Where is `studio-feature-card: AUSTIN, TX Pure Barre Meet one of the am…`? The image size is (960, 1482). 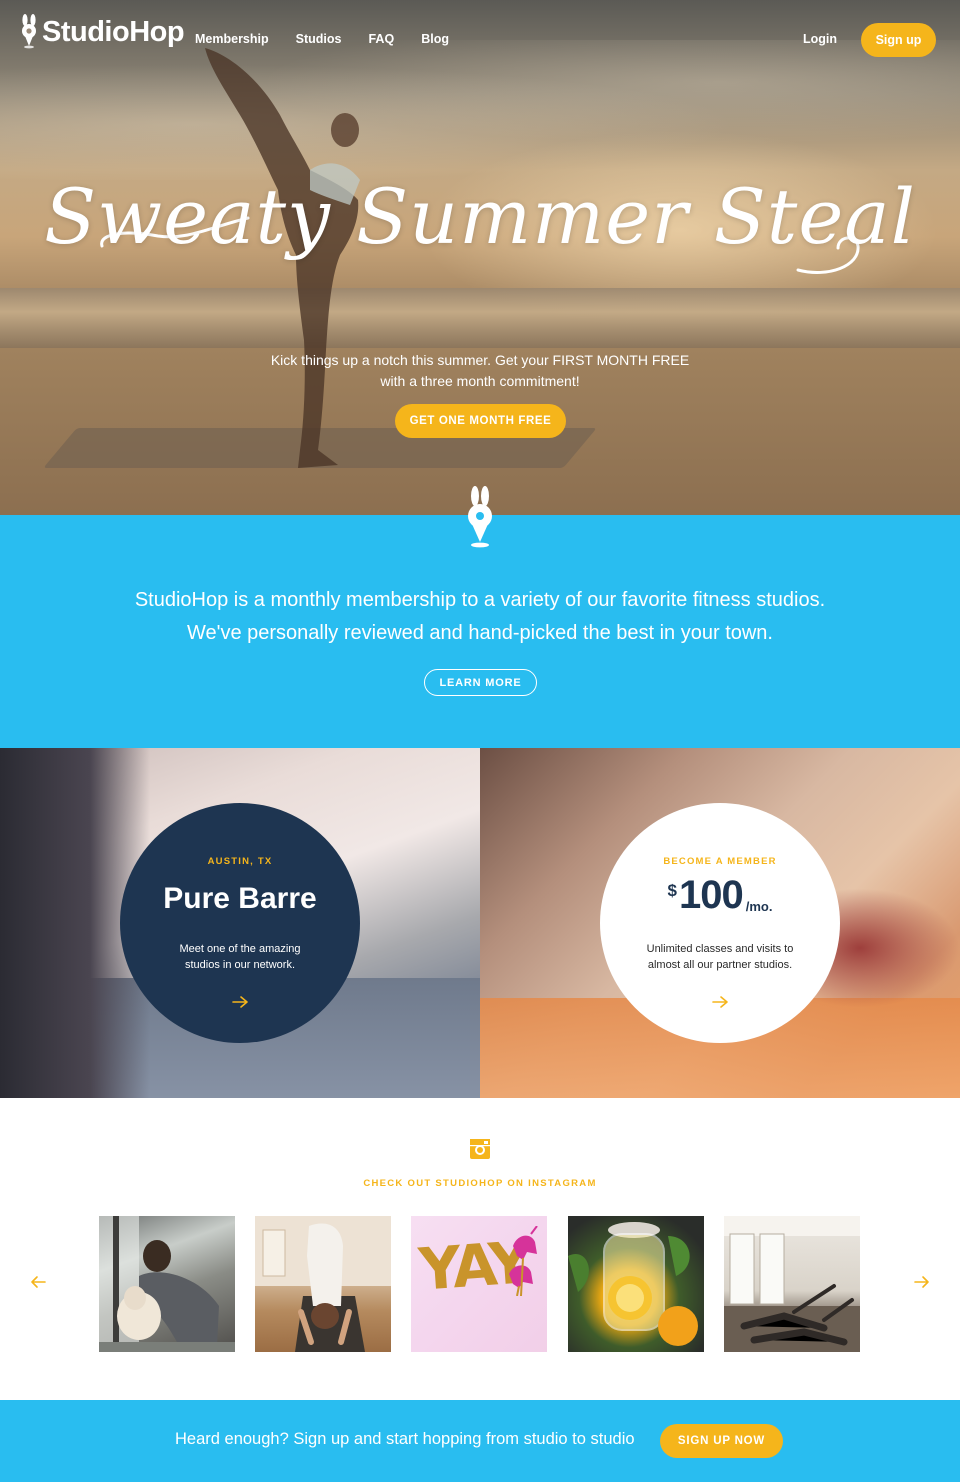
studio-feature-card: AUSTIN, TX Pure Barre Meet one of the am… is located at coordinates (240, 923).